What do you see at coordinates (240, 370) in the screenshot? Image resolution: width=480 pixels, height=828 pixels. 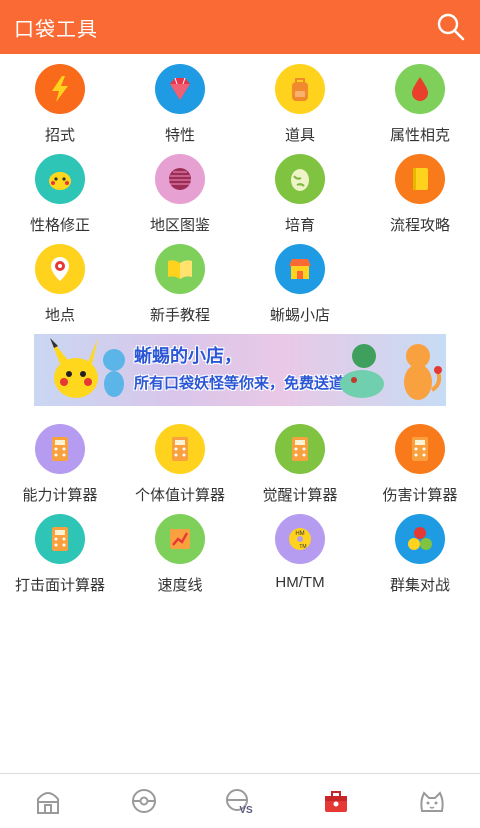 I see `shop-banner: 蜥蜴的小店， 所有口袋妖怪等你来，免费送道具` at bounding box center [240, 370].